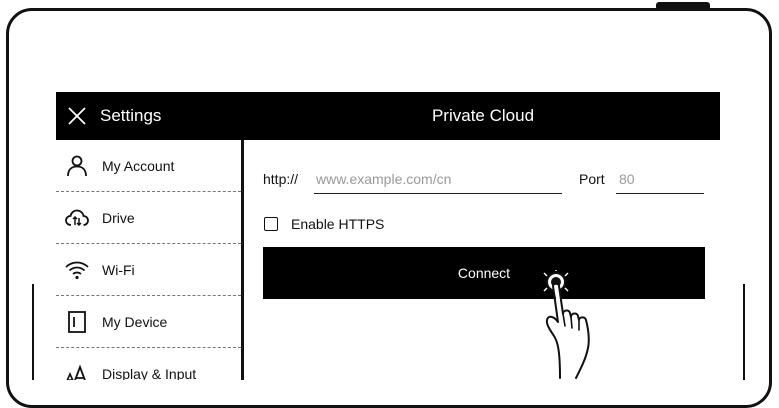 This screenshot has width=779, height=408. Describe the element at coordinates (683, 5) in the screenshot. I see `power-button` at that location.